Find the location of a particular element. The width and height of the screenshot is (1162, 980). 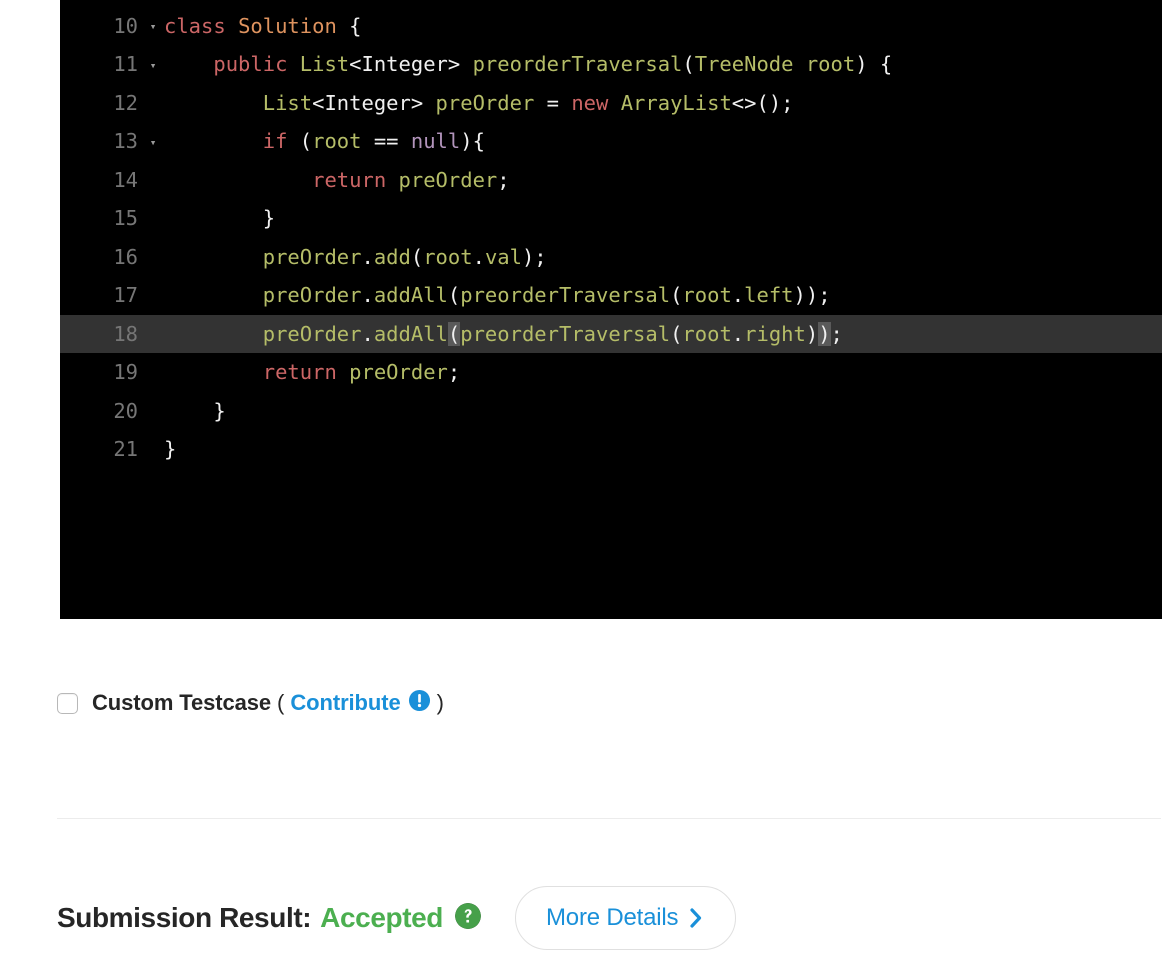

code-line-15: 15 } is located at coordinates (611, 218).